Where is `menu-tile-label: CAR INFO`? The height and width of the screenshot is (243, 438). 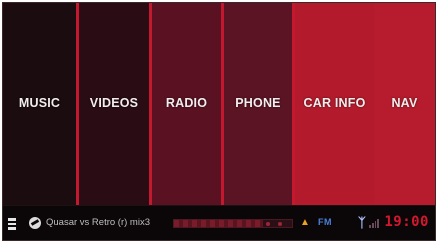
menu-tile-label: CAR INFO is located at coordinates (334, 103).